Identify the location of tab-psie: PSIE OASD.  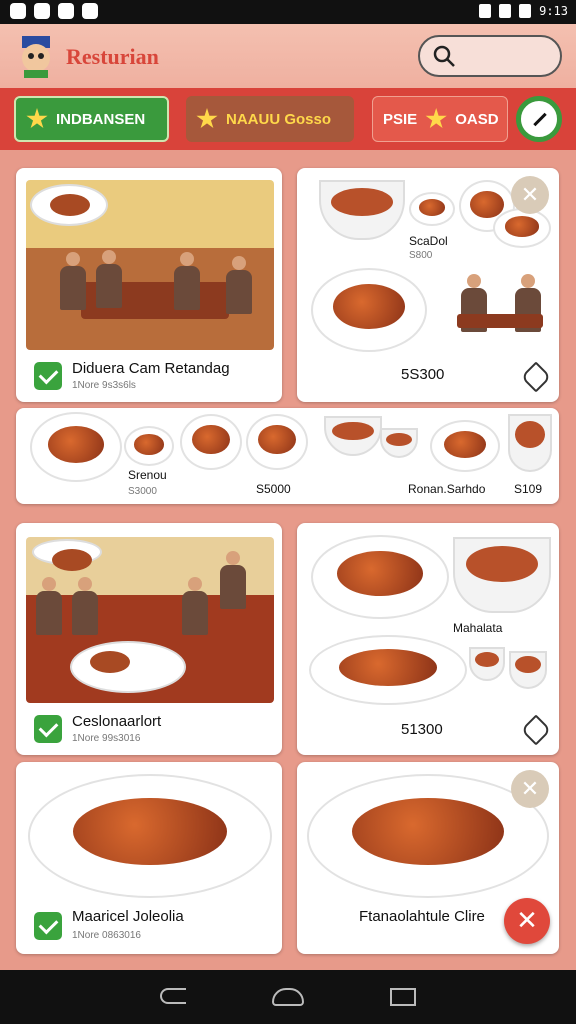
(440, 119).